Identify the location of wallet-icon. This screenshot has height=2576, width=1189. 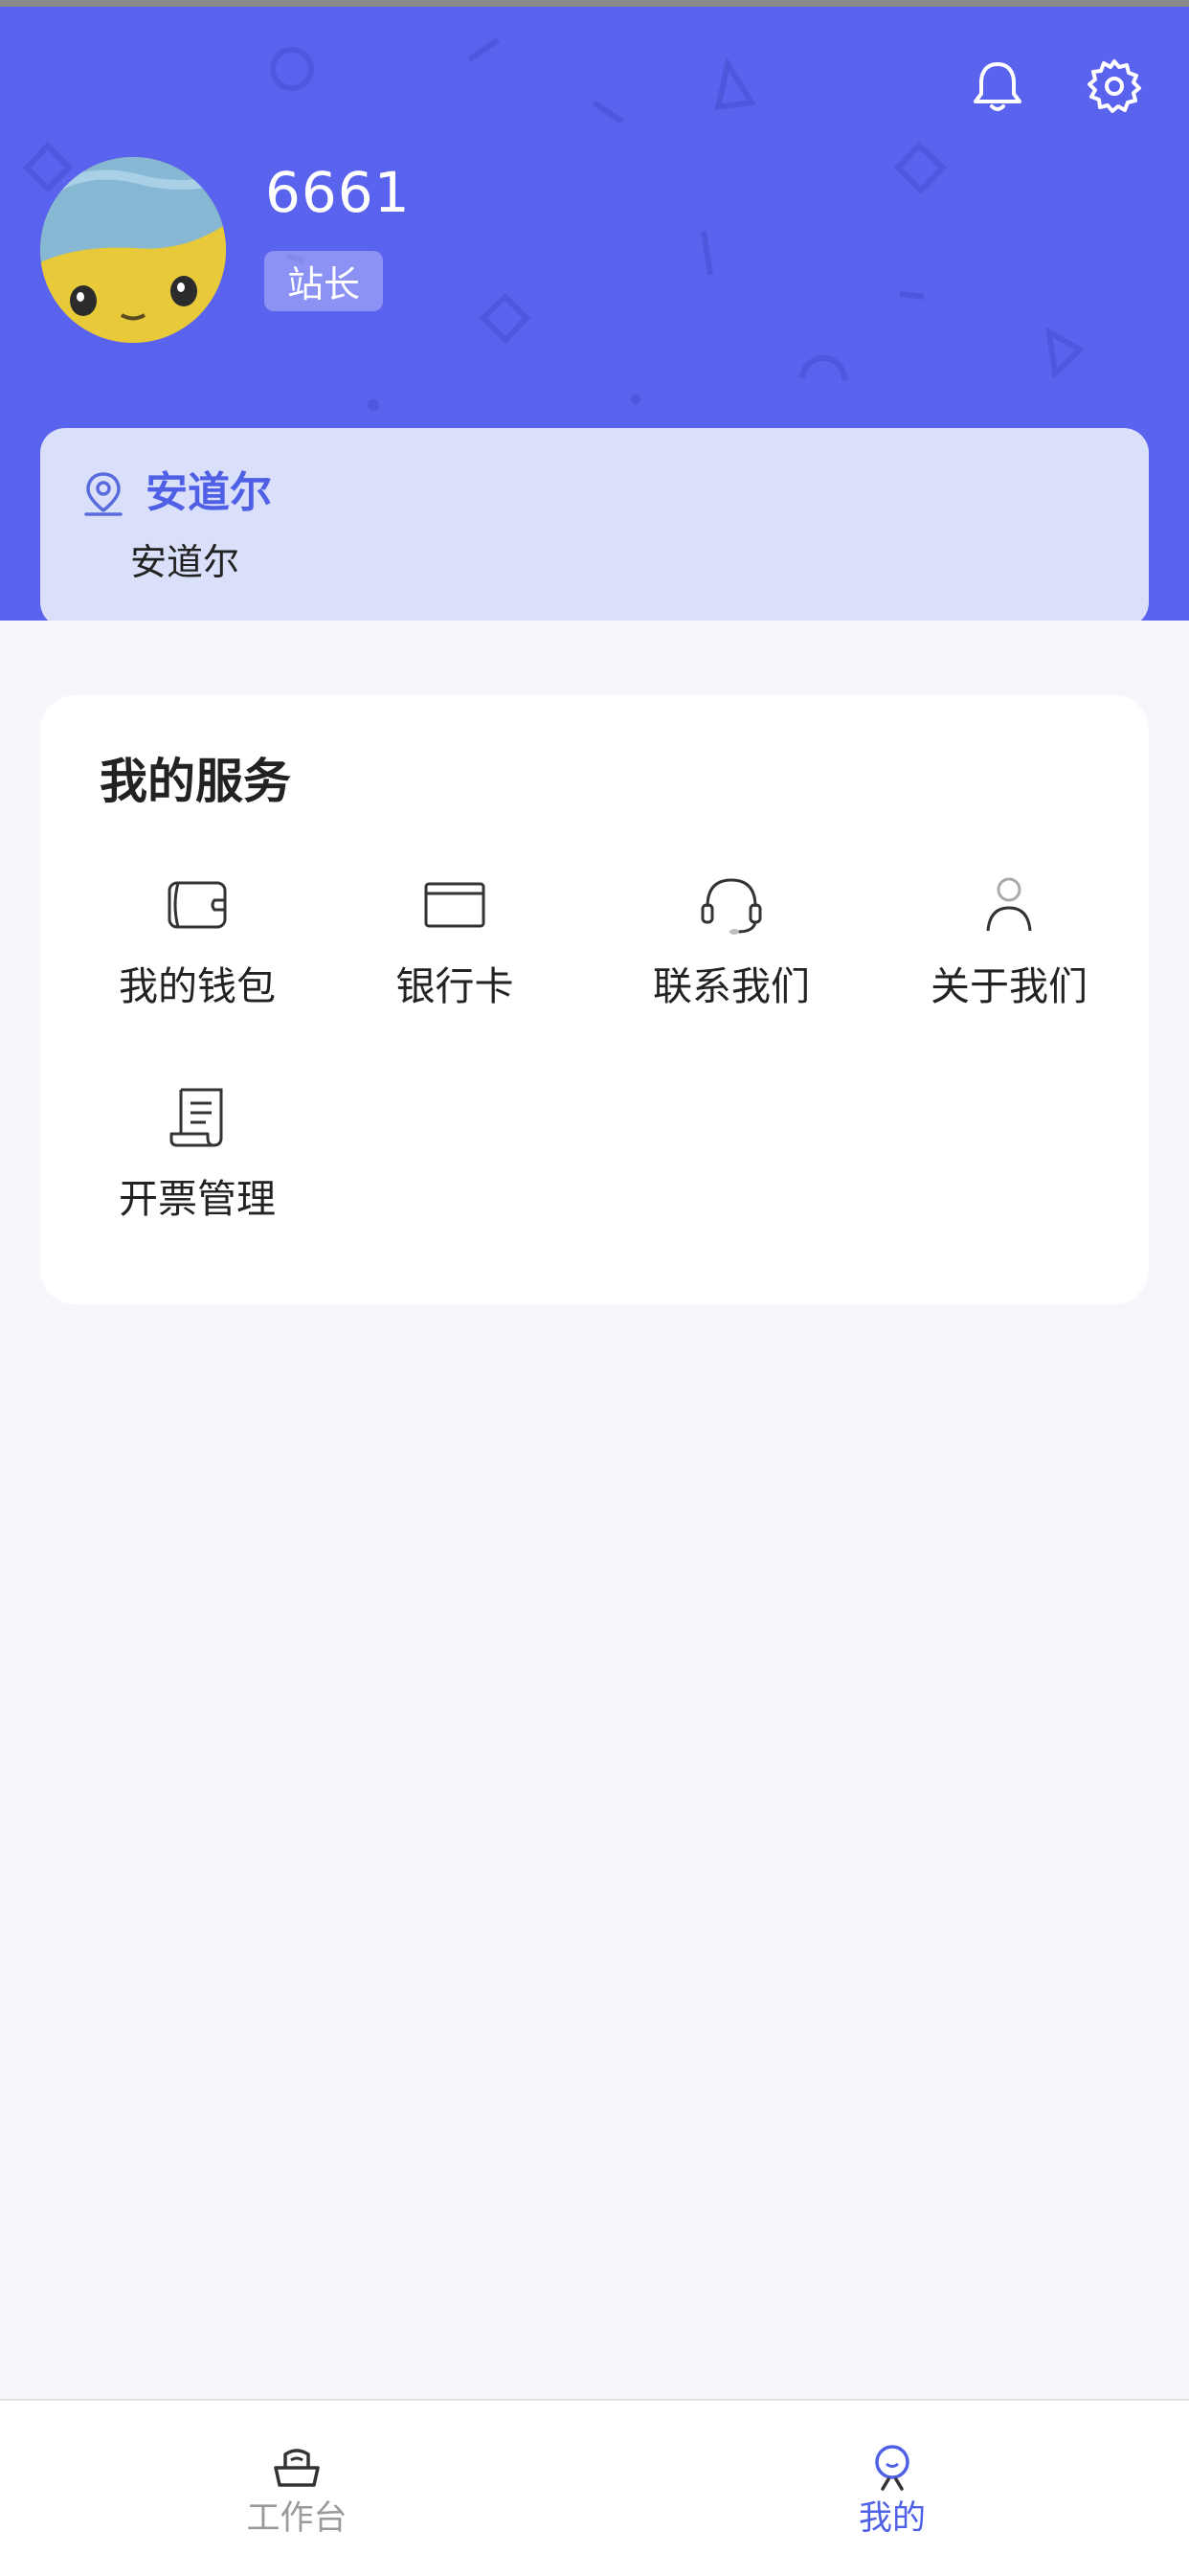
(197, 904).